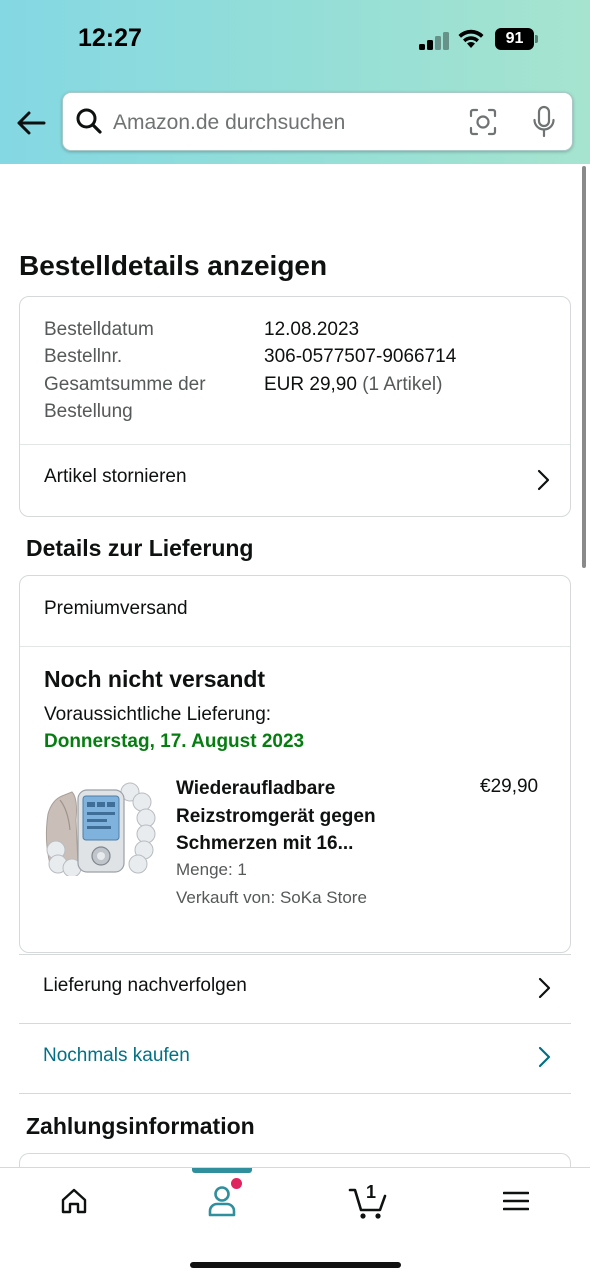 This screenshot has height=1280, width=590. What do you see at coordinates (544, 122) in the screenshot?
I see `microphone-icon` at bounding box center [544, 122].